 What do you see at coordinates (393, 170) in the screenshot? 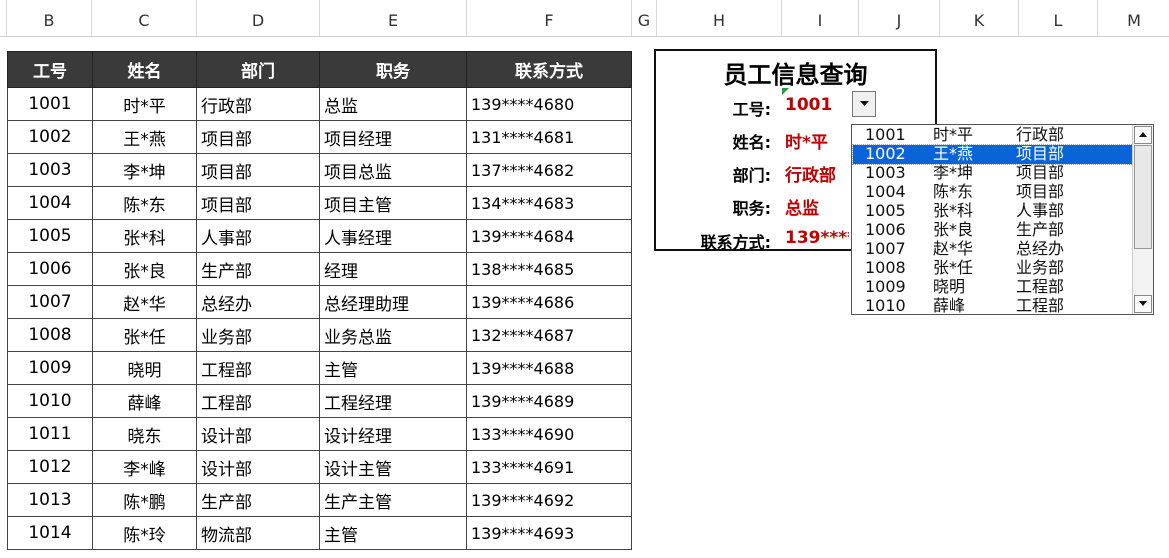
I see `cell-position: 项目总监` at bounding box center [393, 170].